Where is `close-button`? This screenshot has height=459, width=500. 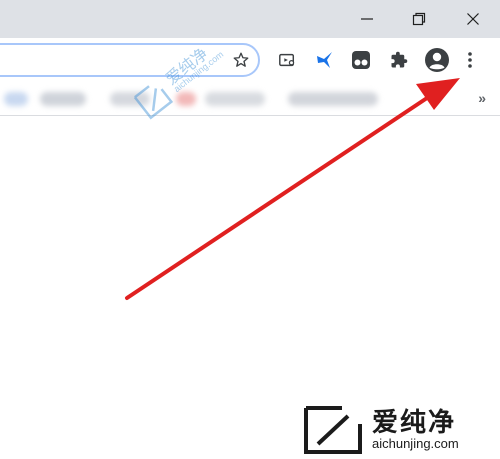 close-button is located at coordinates (473, 19).